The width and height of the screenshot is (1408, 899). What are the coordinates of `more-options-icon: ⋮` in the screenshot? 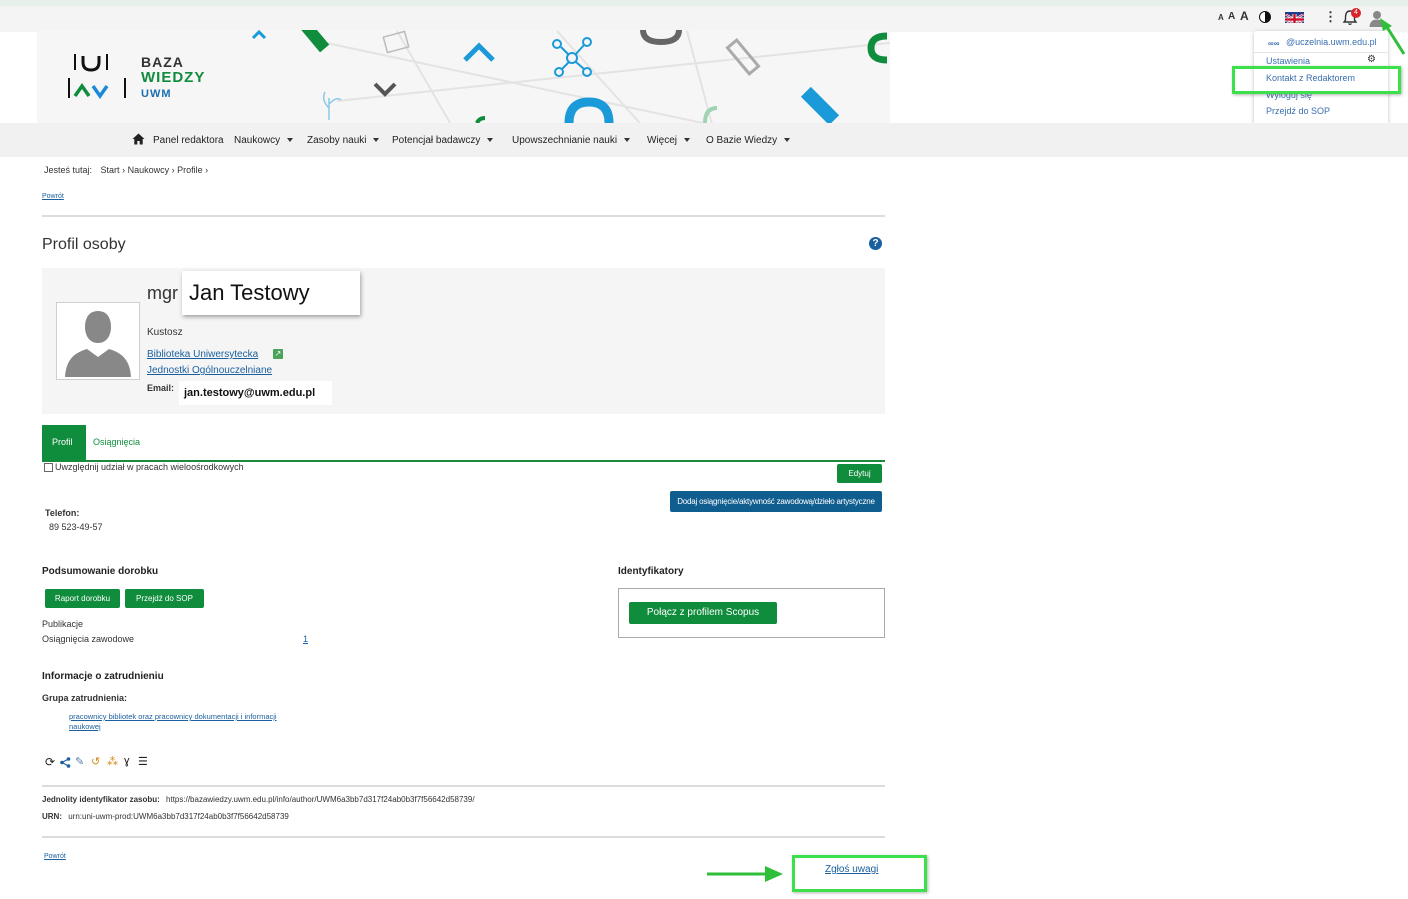 It's located at (1330, 16).